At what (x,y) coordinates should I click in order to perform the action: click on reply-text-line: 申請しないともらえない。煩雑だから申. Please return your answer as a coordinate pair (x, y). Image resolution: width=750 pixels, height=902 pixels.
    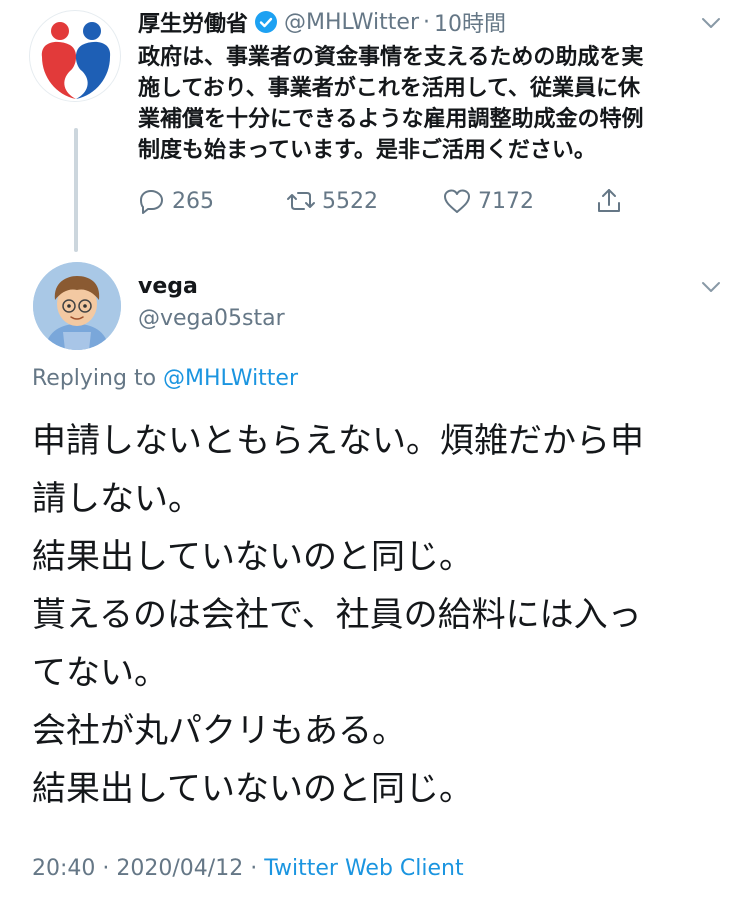
    Looking at the image, I should click on (338, 441).